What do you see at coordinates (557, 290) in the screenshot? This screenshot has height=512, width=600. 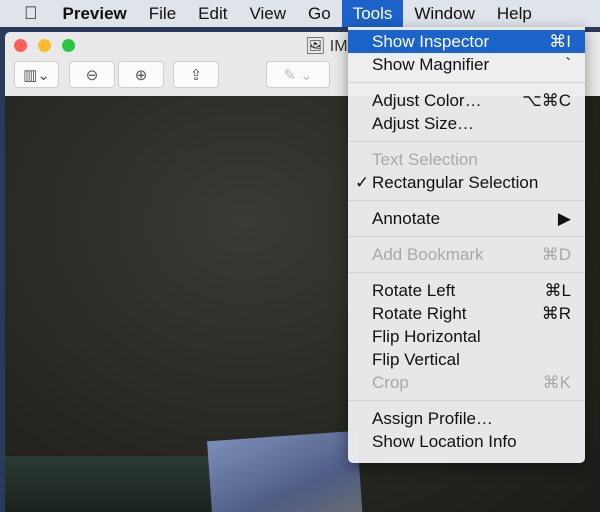 I see `menu-item-shortcut: ⌘L` at bounding box center [557, 290].